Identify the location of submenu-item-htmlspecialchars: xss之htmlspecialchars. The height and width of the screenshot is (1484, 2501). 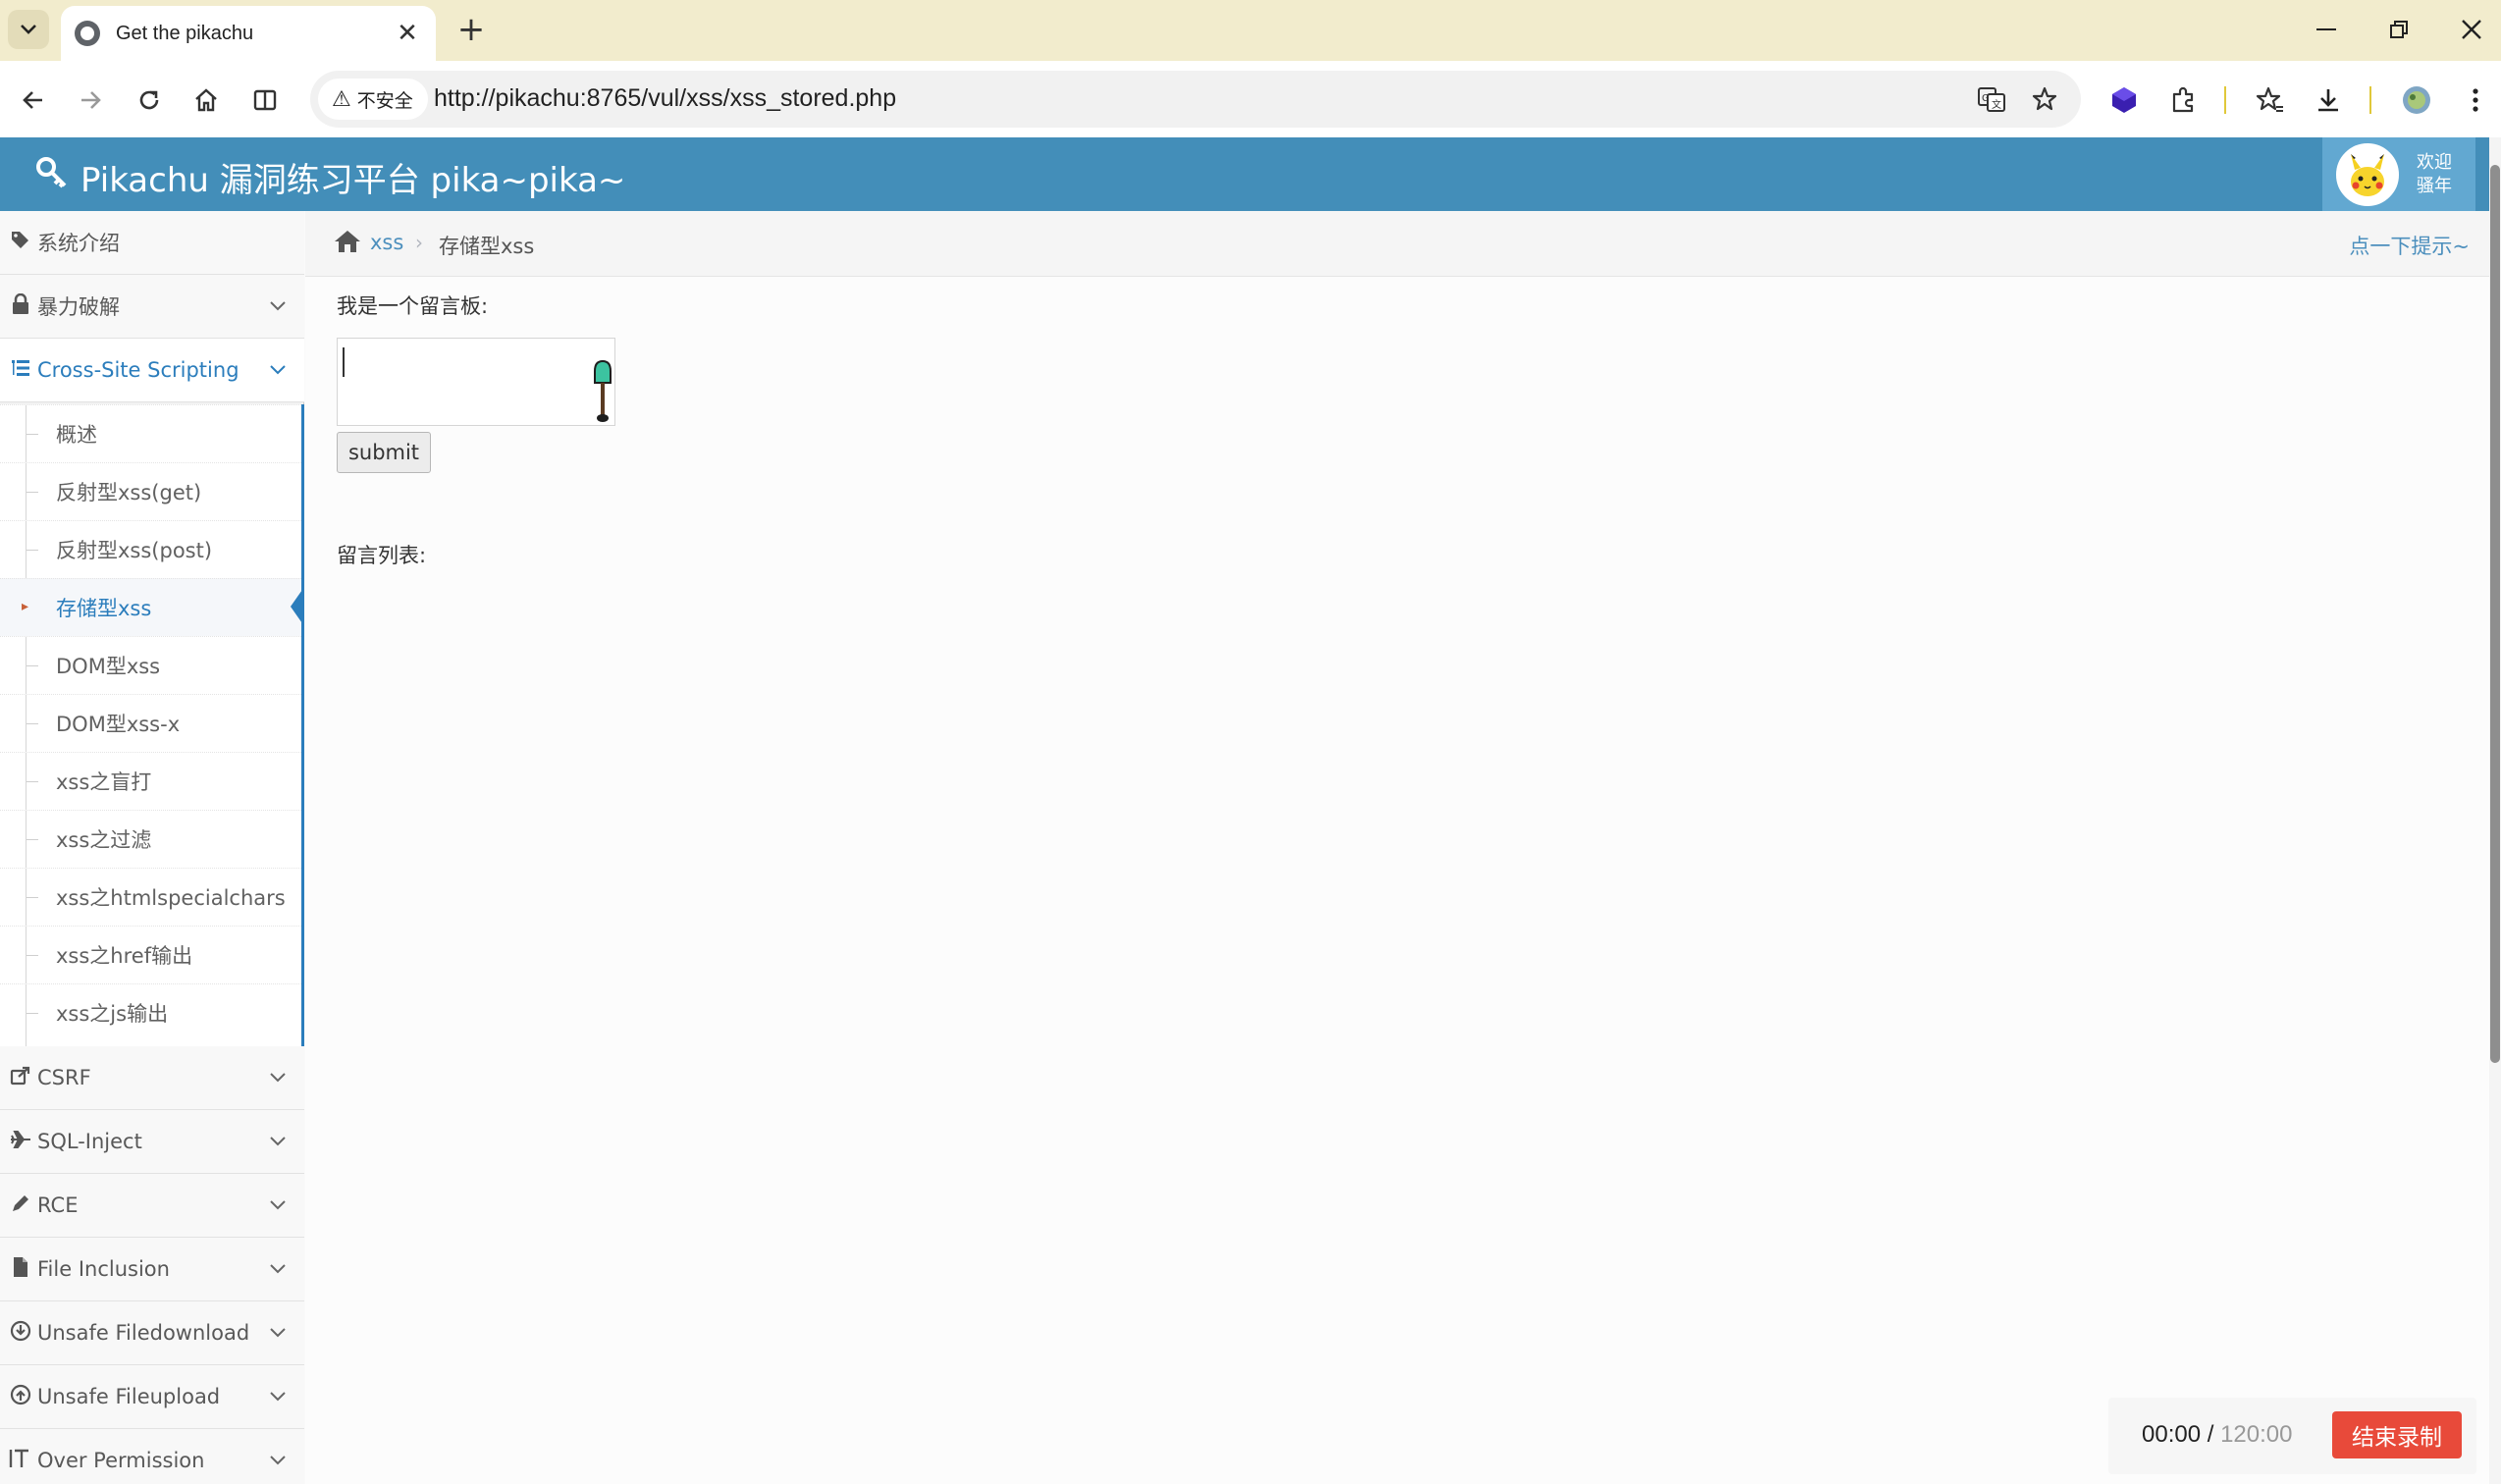
(151, 897).